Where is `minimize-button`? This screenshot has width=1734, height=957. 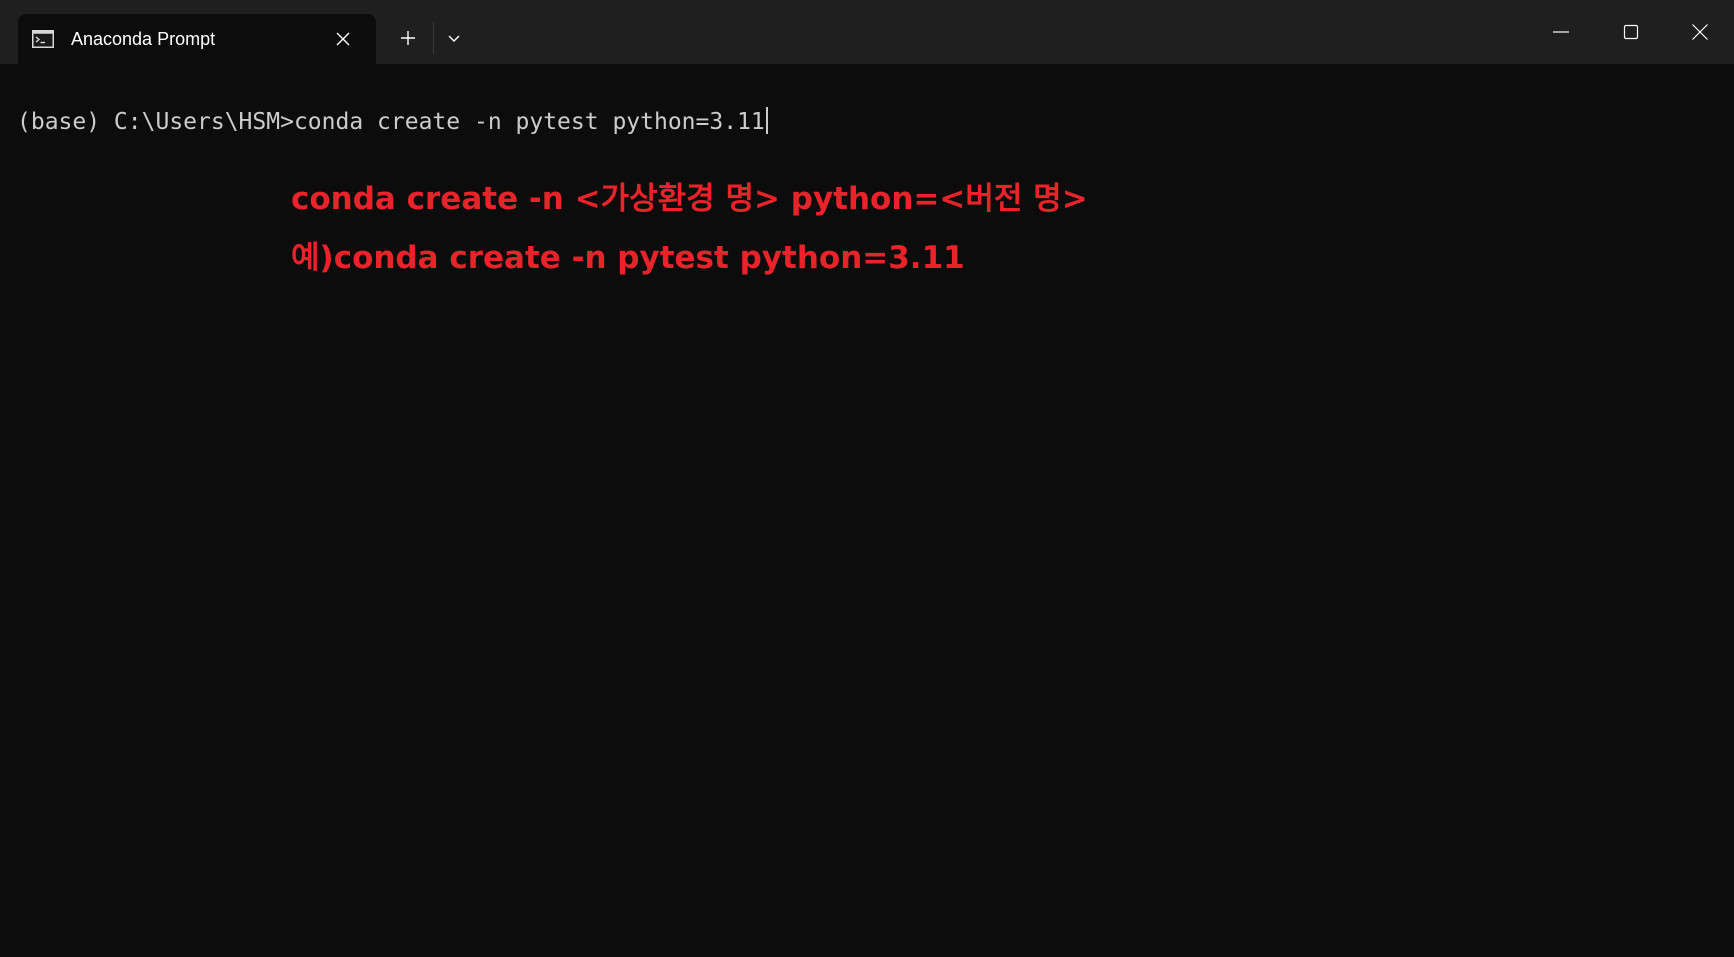
minimize-button is located at coordinates (1561, 32).